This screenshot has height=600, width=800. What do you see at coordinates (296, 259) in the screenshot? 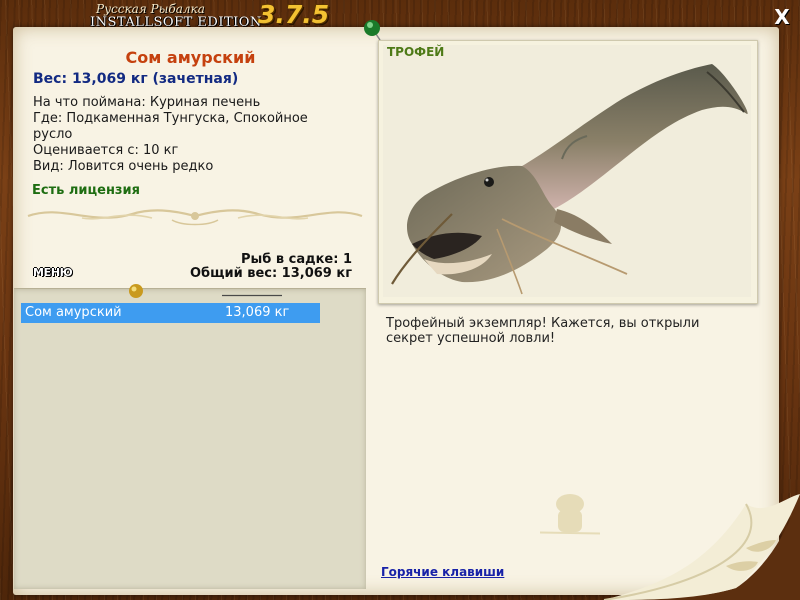
I see `fish-count: Рыб в садке: 1` at bounding box center [296, 259].